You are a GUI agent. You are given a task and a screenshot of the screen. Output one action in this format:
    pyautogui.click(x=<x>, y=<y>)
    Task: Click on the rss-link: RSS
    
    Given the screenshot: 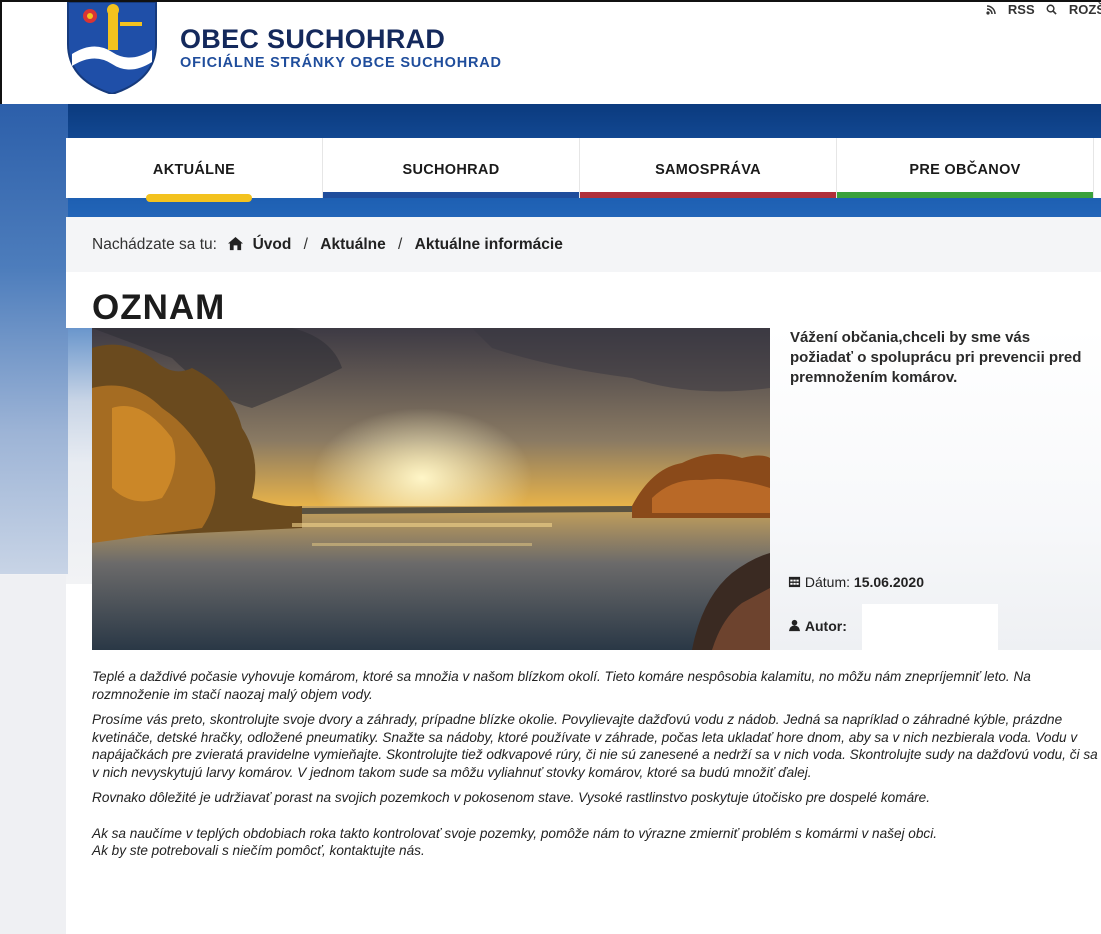 What is the action you would take?
    pyautogui.click(x=1012, y=9)
    